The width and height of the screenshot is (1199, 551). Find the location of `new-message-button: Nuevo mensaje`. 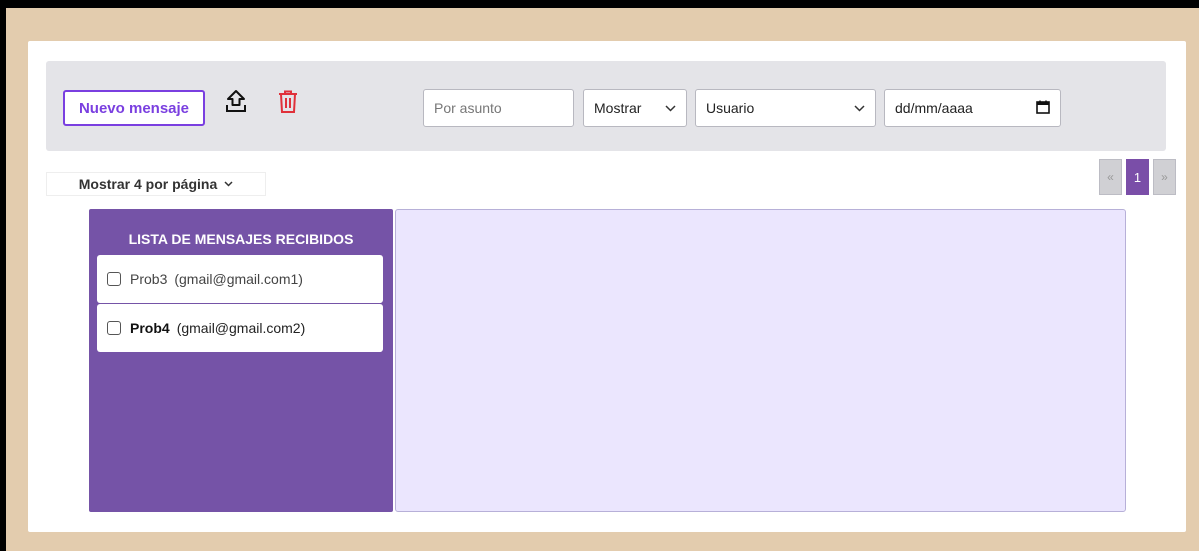

new-message-button: Nuevo mensaje is located at coordinates (134, 108).